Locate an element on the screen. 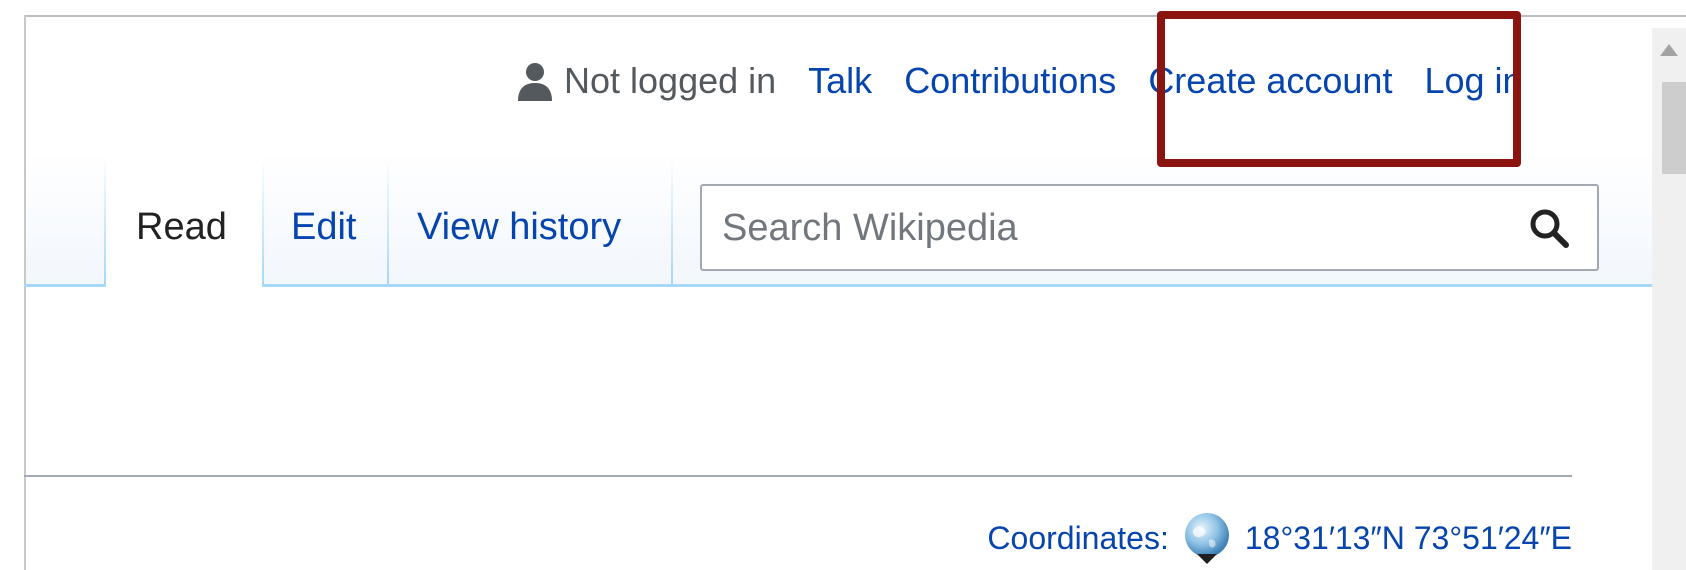 This screenshot has width=1686, height=570. contributions-link: Contributions is located at coordinates (1010, 81).